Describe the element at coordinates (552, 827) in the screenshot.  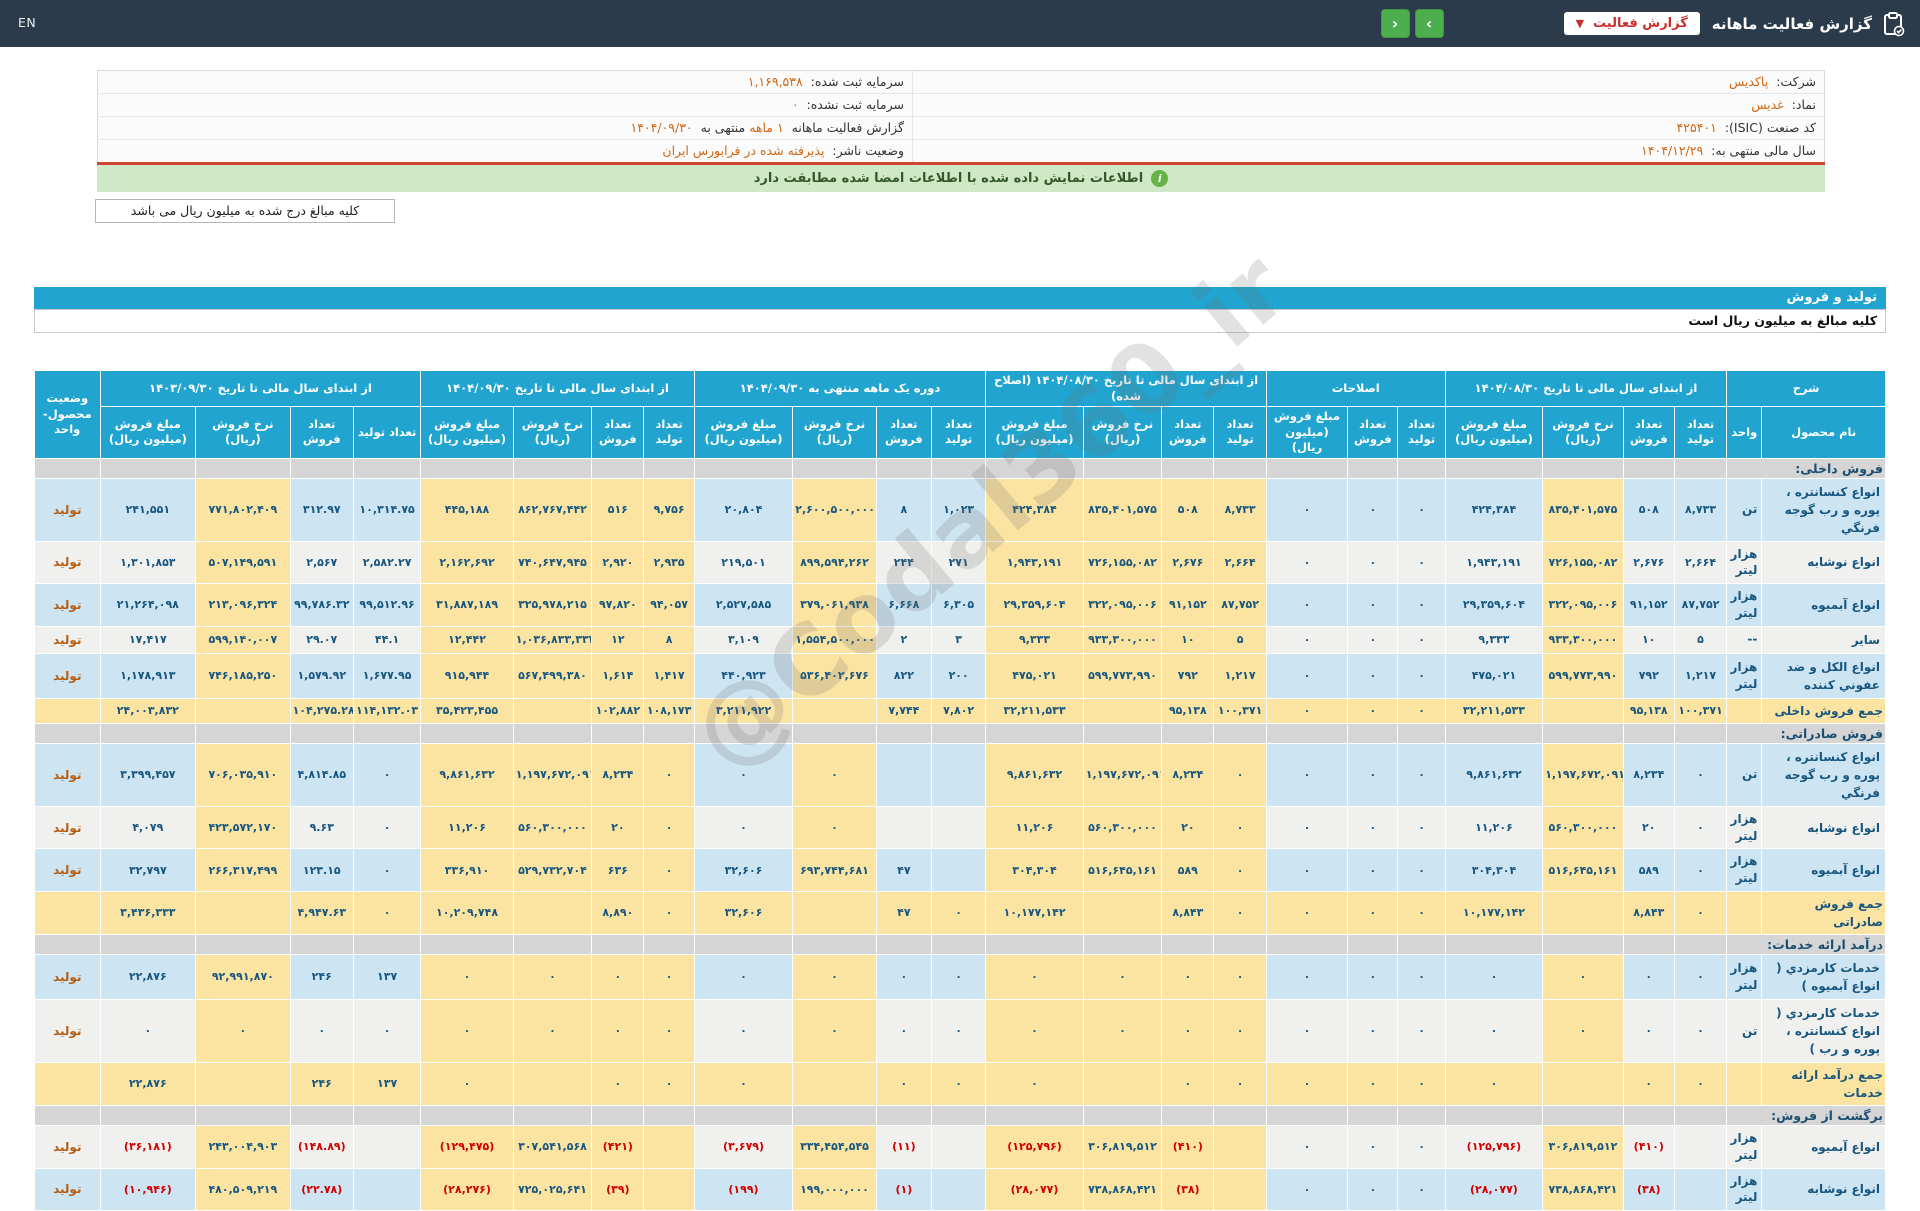
I see `cell-g0930: ۵۶۰,۳۰۰,۰۰۰` at that location.